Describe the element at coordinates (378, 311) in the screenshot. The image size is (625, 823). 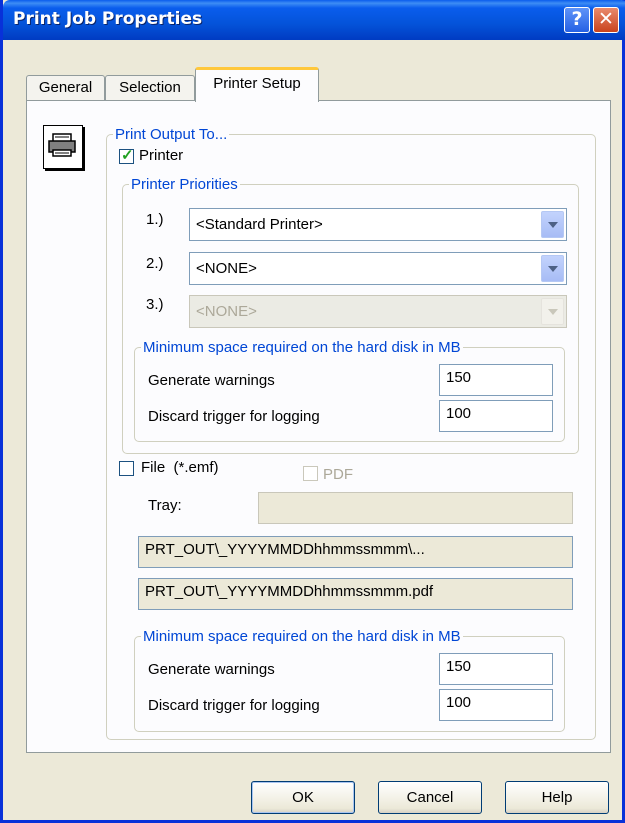
I see `priority-3-select: <NONE>` at that location.